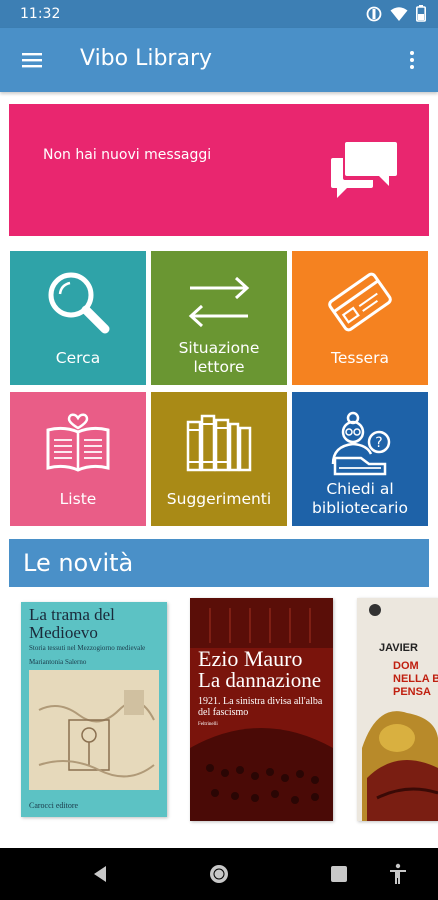 The height and width of the screenshot is (900, 438). Describe the element at coordinates (219, 302) in the screenshot. I see `swap-arrows-icon` at that location.